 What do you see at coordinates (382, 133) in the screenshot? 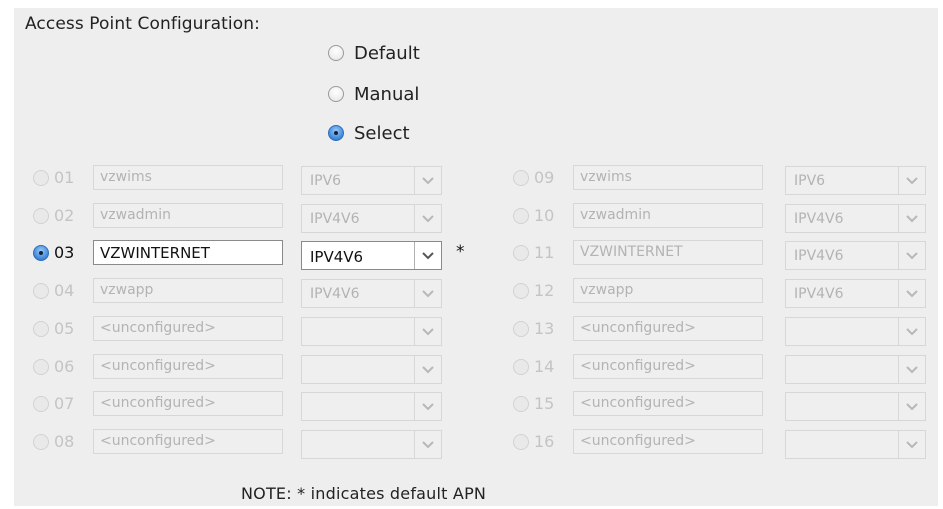
I see `mode-label-select: Select` at bounding box center [382, 133].